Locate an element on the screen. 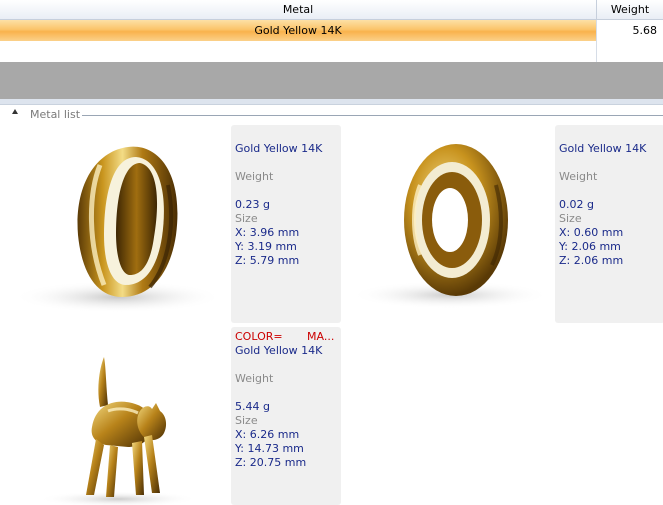  size-z: Z: 2.06 mm is located at coordinates (591, 260).